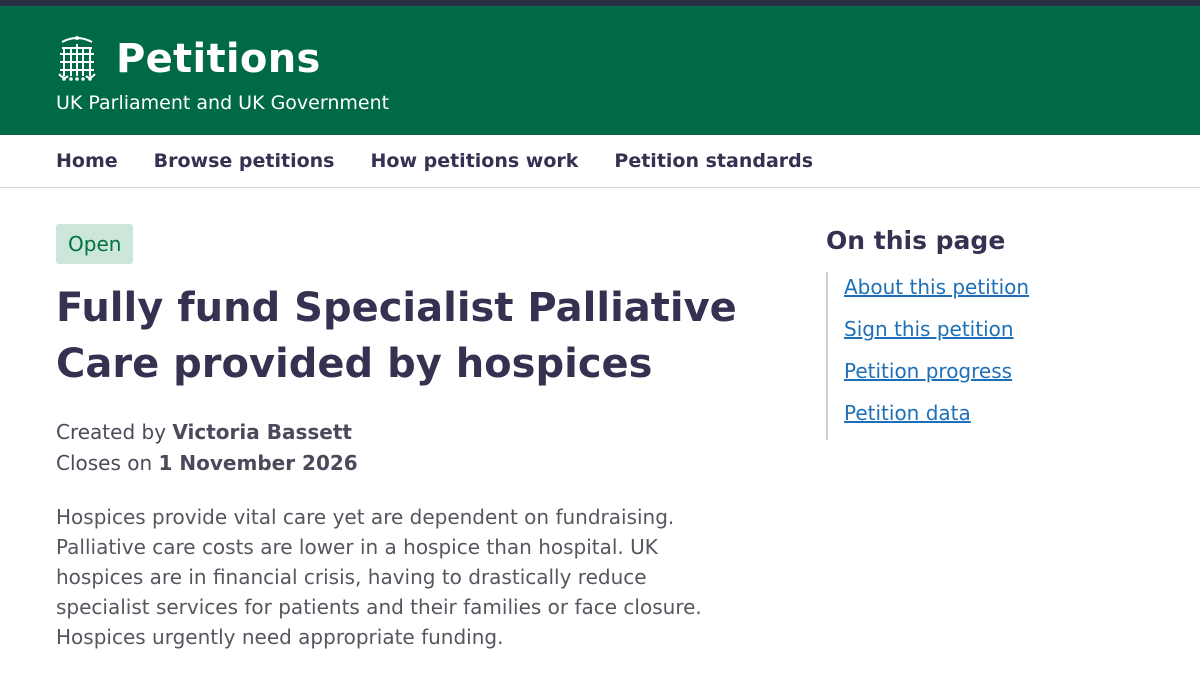 The height and width of the screenshot is (675, 1200). I want to click on on-this-page-heading: On this page, so click(916, 240).